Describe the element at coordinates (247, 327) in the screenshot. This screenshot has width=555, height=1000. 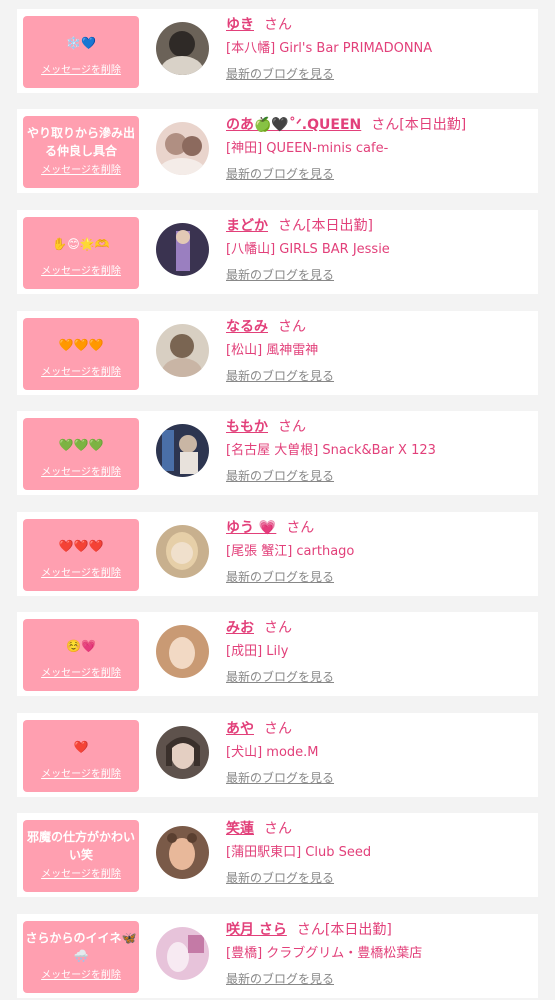
I see `user-name-link: なるみ` at that location.